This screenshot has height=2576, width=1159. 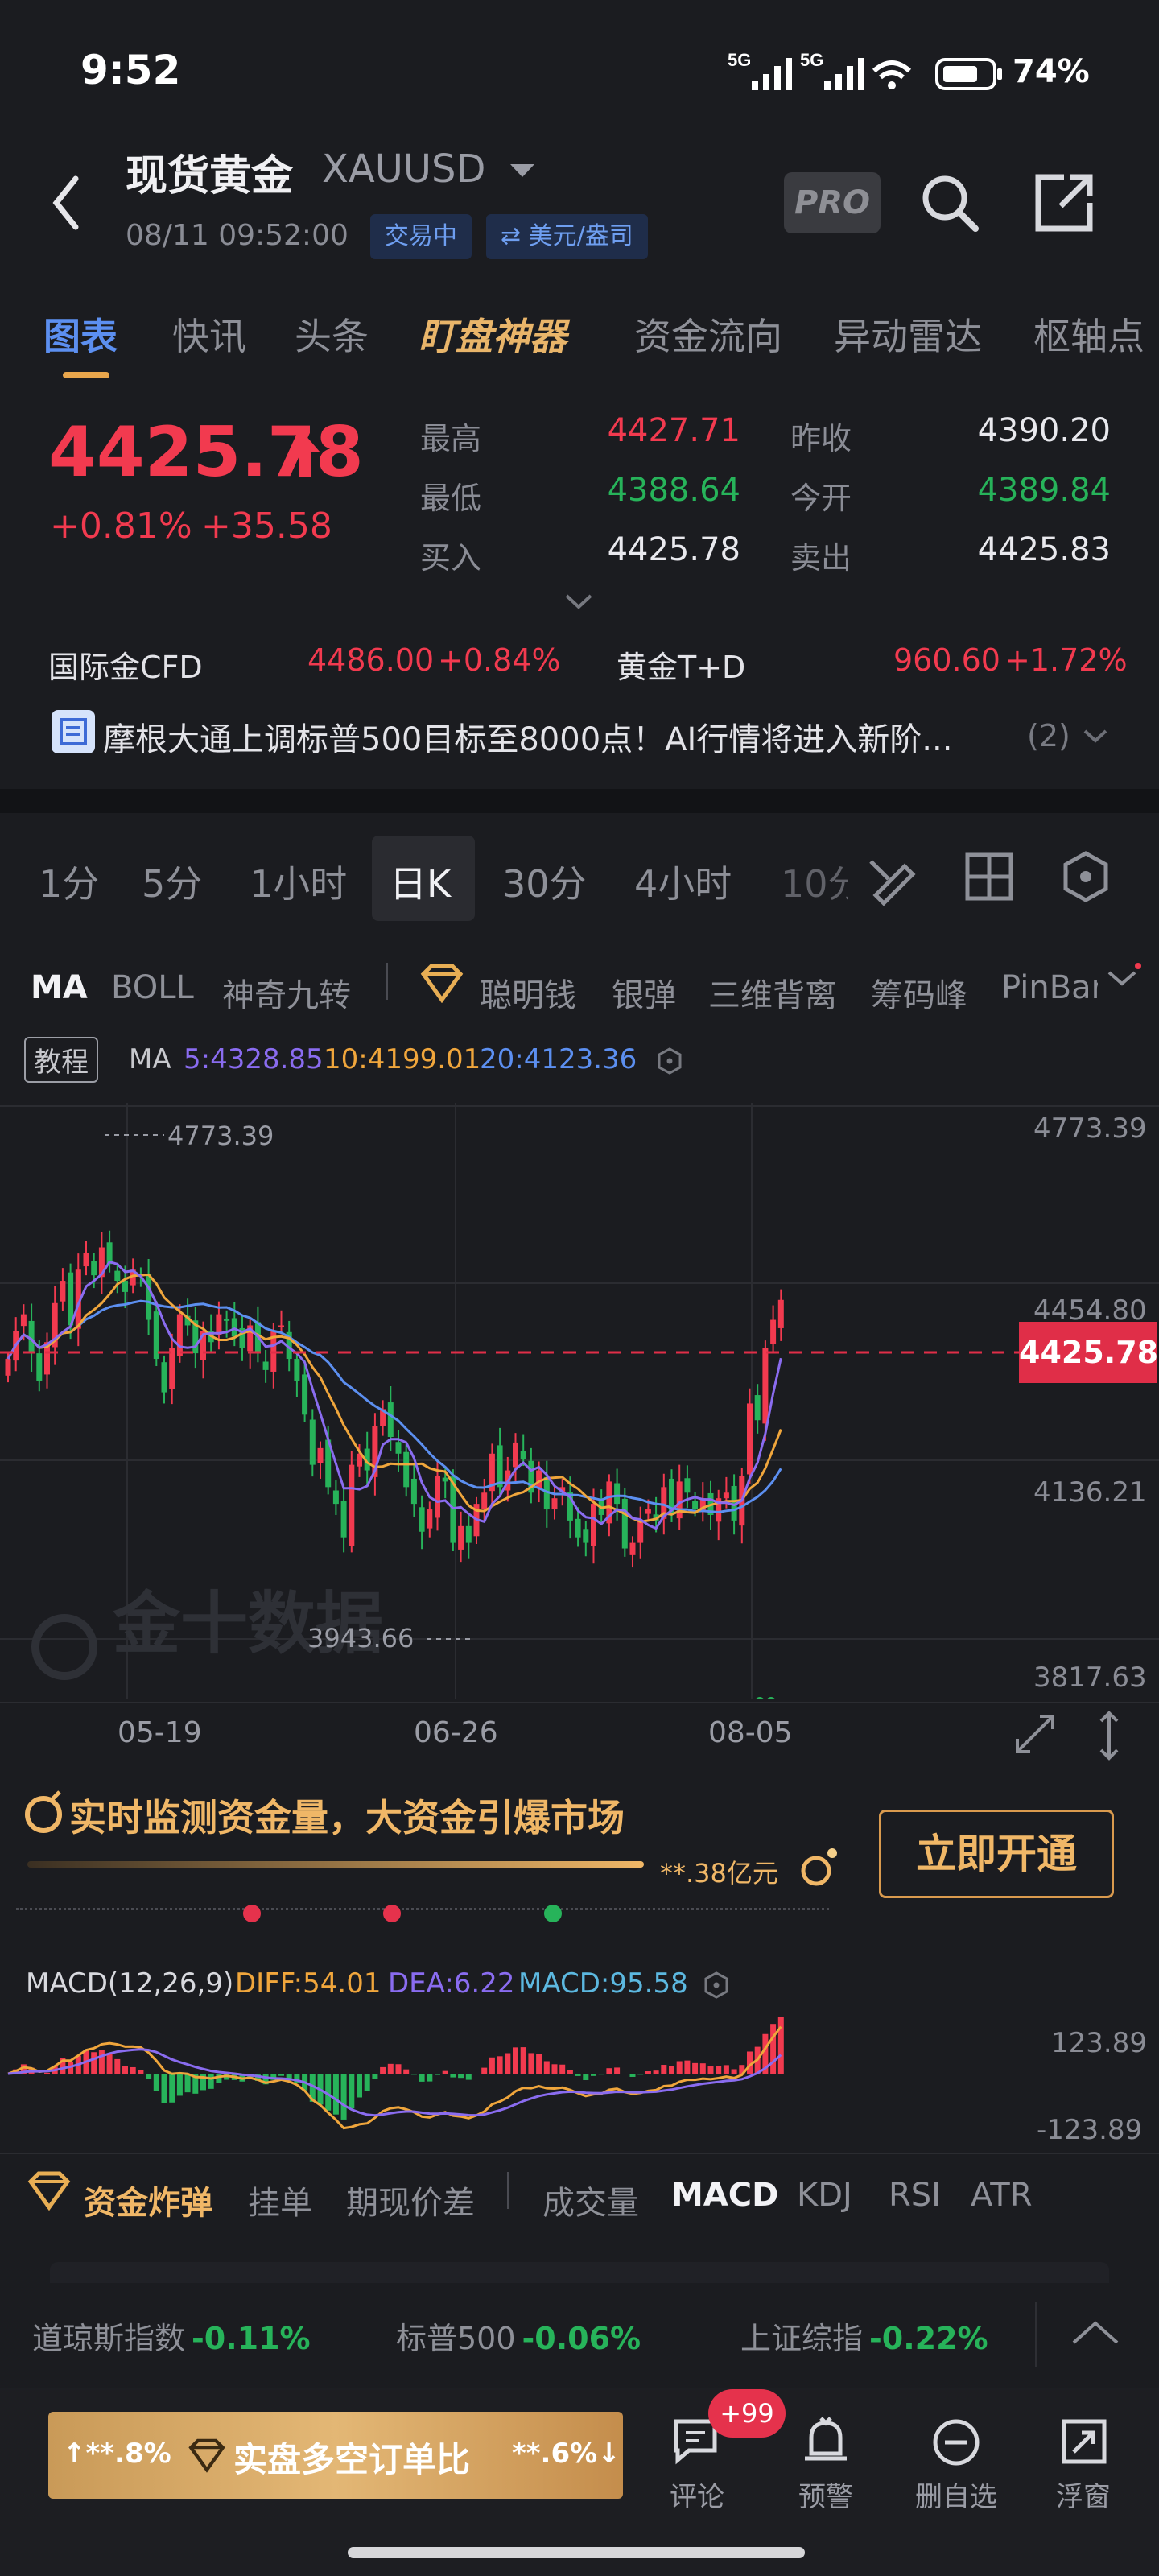 What do you see at coordinates (946, 660) in the screenshot?
I see `related-price-td: 960.60` at bounding box center [946, 660].